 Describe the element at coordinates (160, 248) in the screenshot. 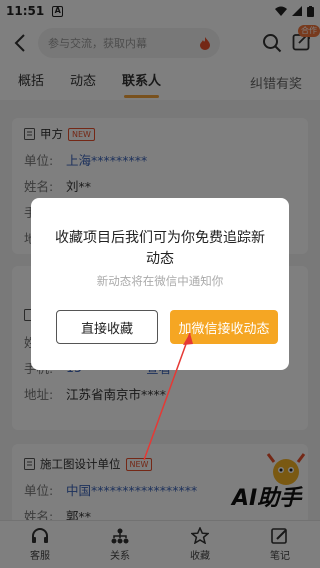

I see `dialog-title: 收藏项目后我们可为你免费追踪新动态` at that location.